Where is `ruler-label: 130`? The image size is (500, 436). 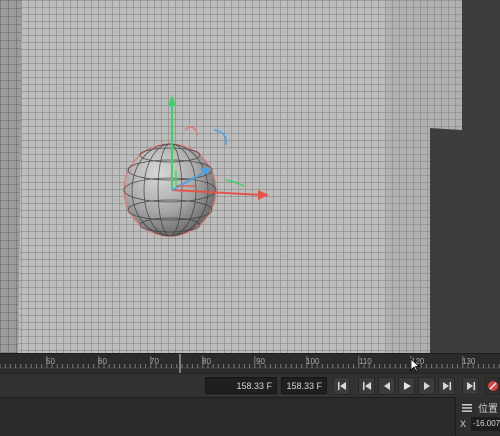
ruler-label: 130 is located at coordinates (469, 361).